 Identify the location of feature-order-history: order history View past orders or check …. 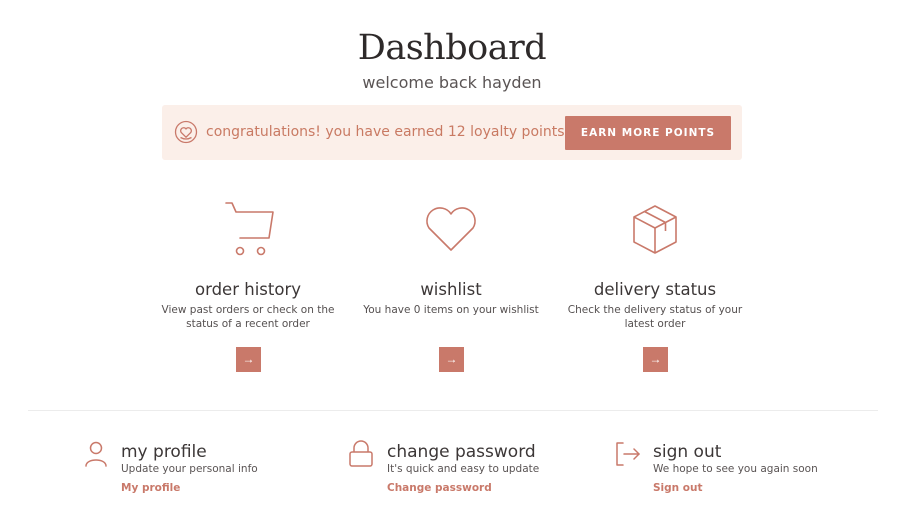
(248, 286).